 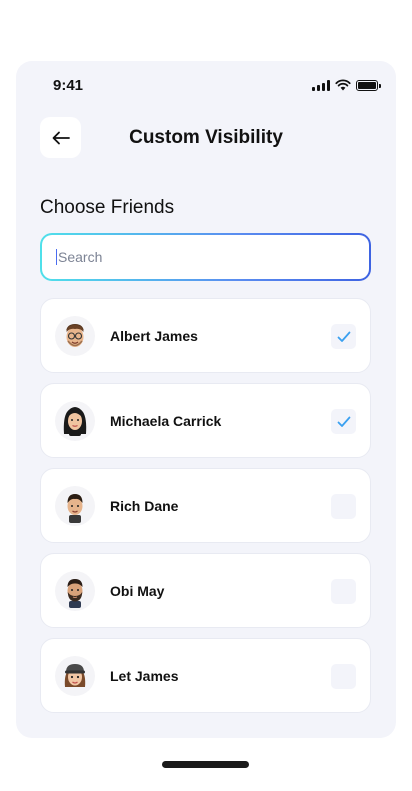 I want to click on friend-name: Albert James, so click(x=154, y=335).